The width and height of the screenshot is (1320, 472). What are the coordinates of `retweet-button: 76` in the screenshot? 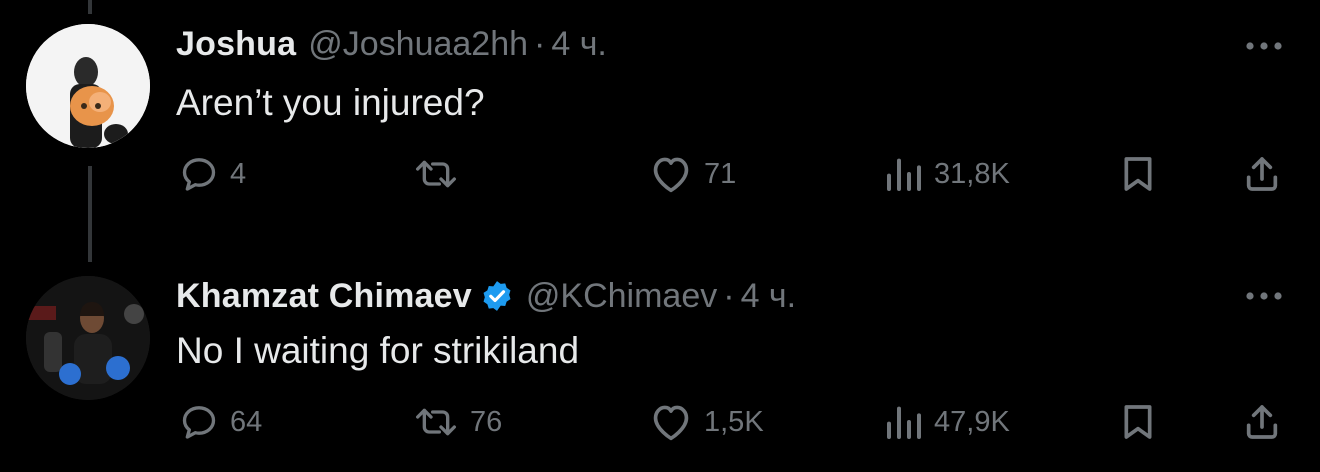 It's located at (457, 422).